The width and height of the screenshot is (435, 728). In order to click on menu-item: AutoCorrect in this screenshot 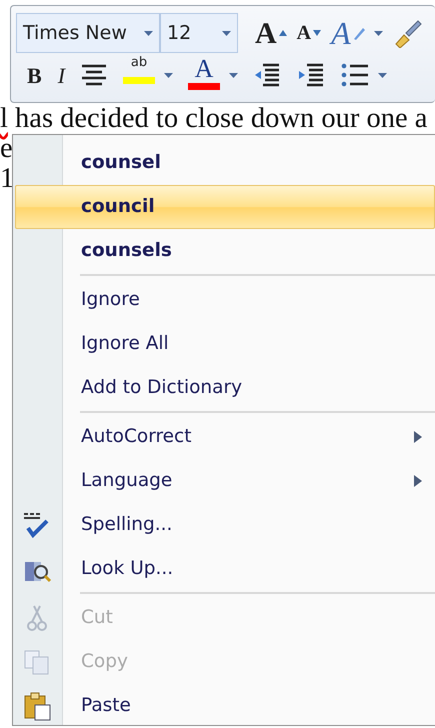, I will do `click(225, 437)`.